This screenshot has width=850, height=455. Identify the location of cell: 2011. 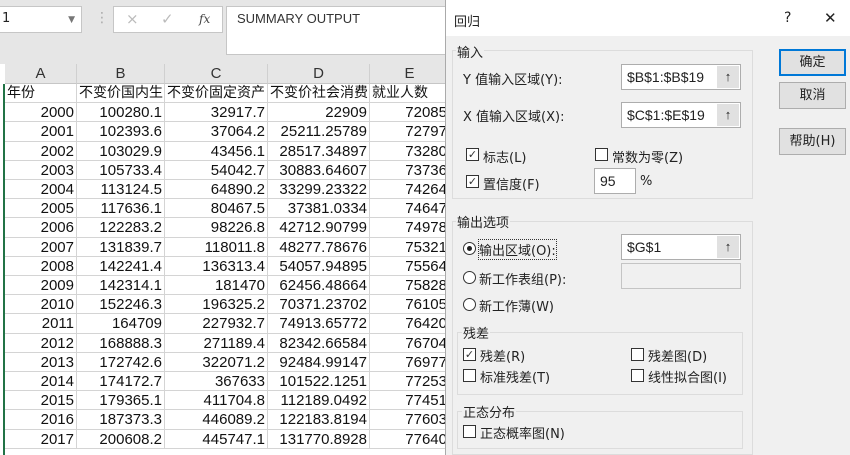
(41, 324).